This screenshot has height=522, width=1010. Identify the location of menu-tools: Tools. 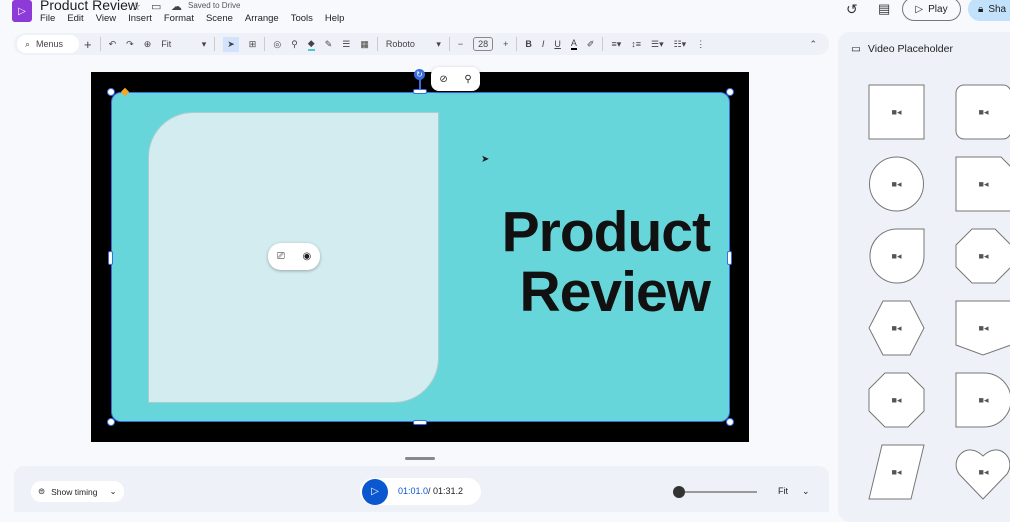
(302, 18).